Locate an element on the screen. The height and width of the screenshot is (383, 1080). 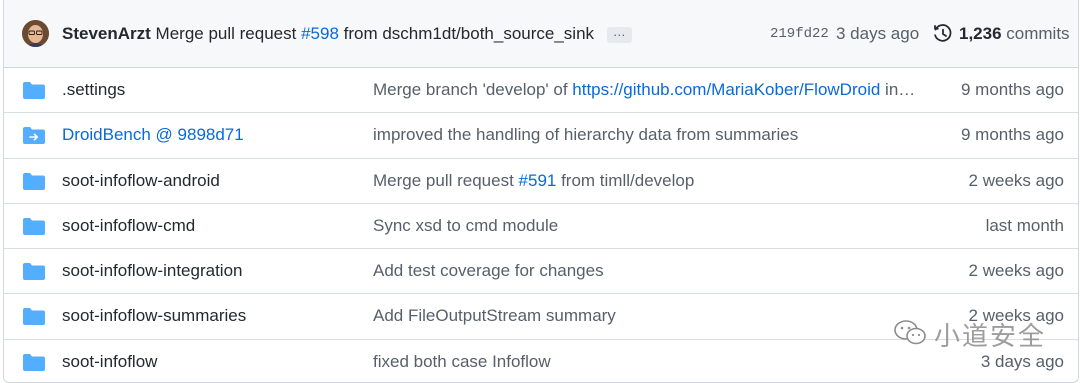
message-text: Add test coverage for changes is located at coordinates (488, 270).